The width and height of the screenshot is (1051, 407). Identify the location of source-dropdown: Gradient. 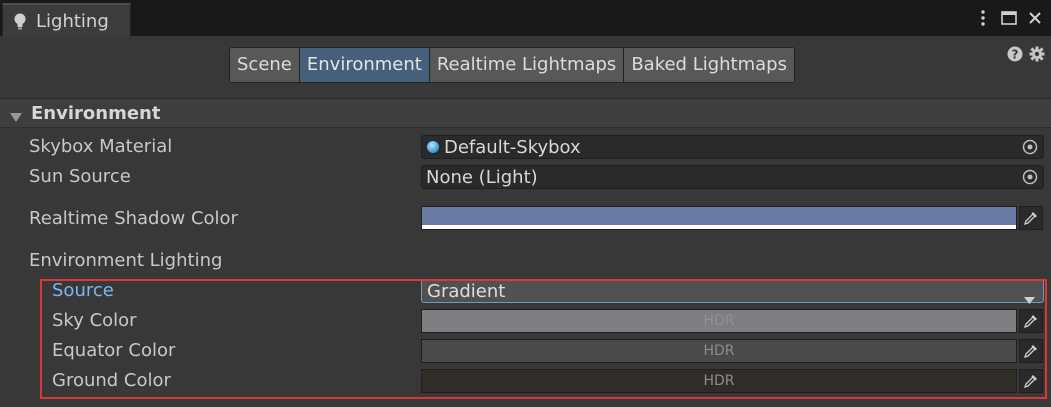
(732, 291).